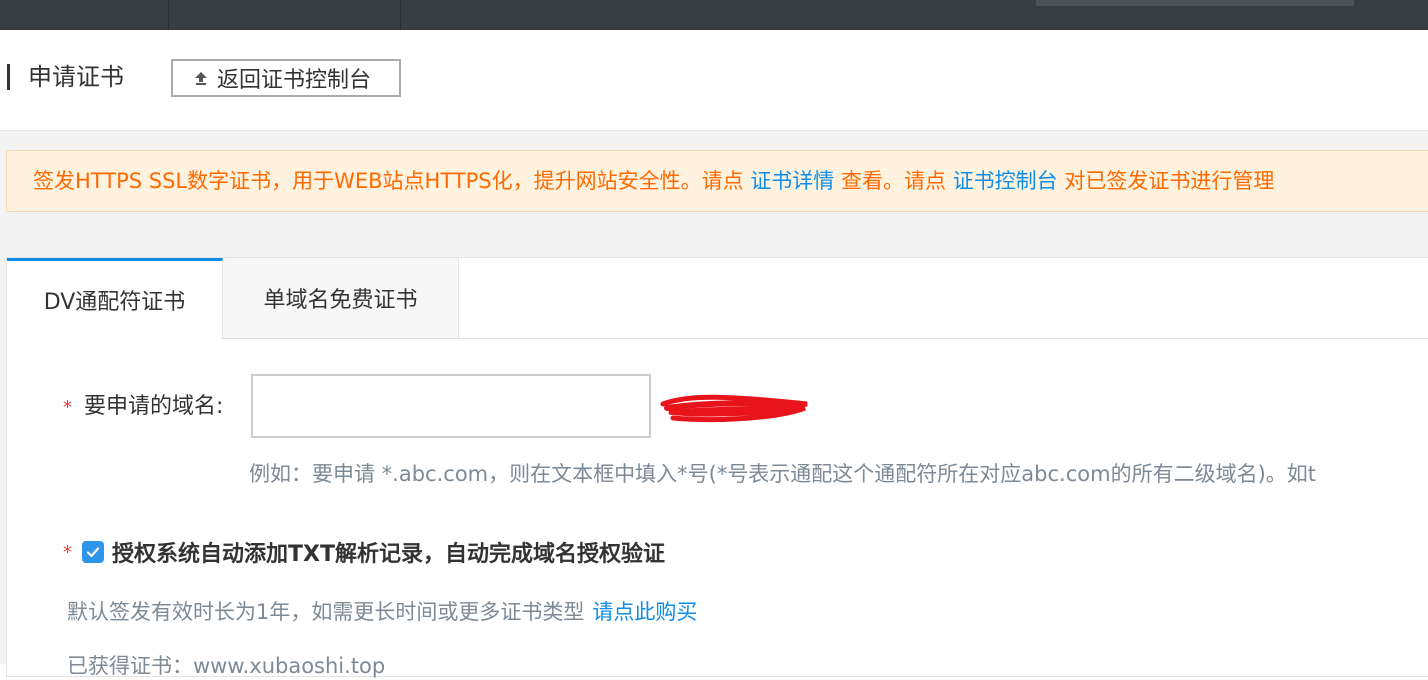 This screenshot has height=680, width=1428. I want to click on notice-text-1: 签发HTTPS SSL数字证书，用于WEB站点HTTPS化，提升网站安全性。请点, so click(388, 181).